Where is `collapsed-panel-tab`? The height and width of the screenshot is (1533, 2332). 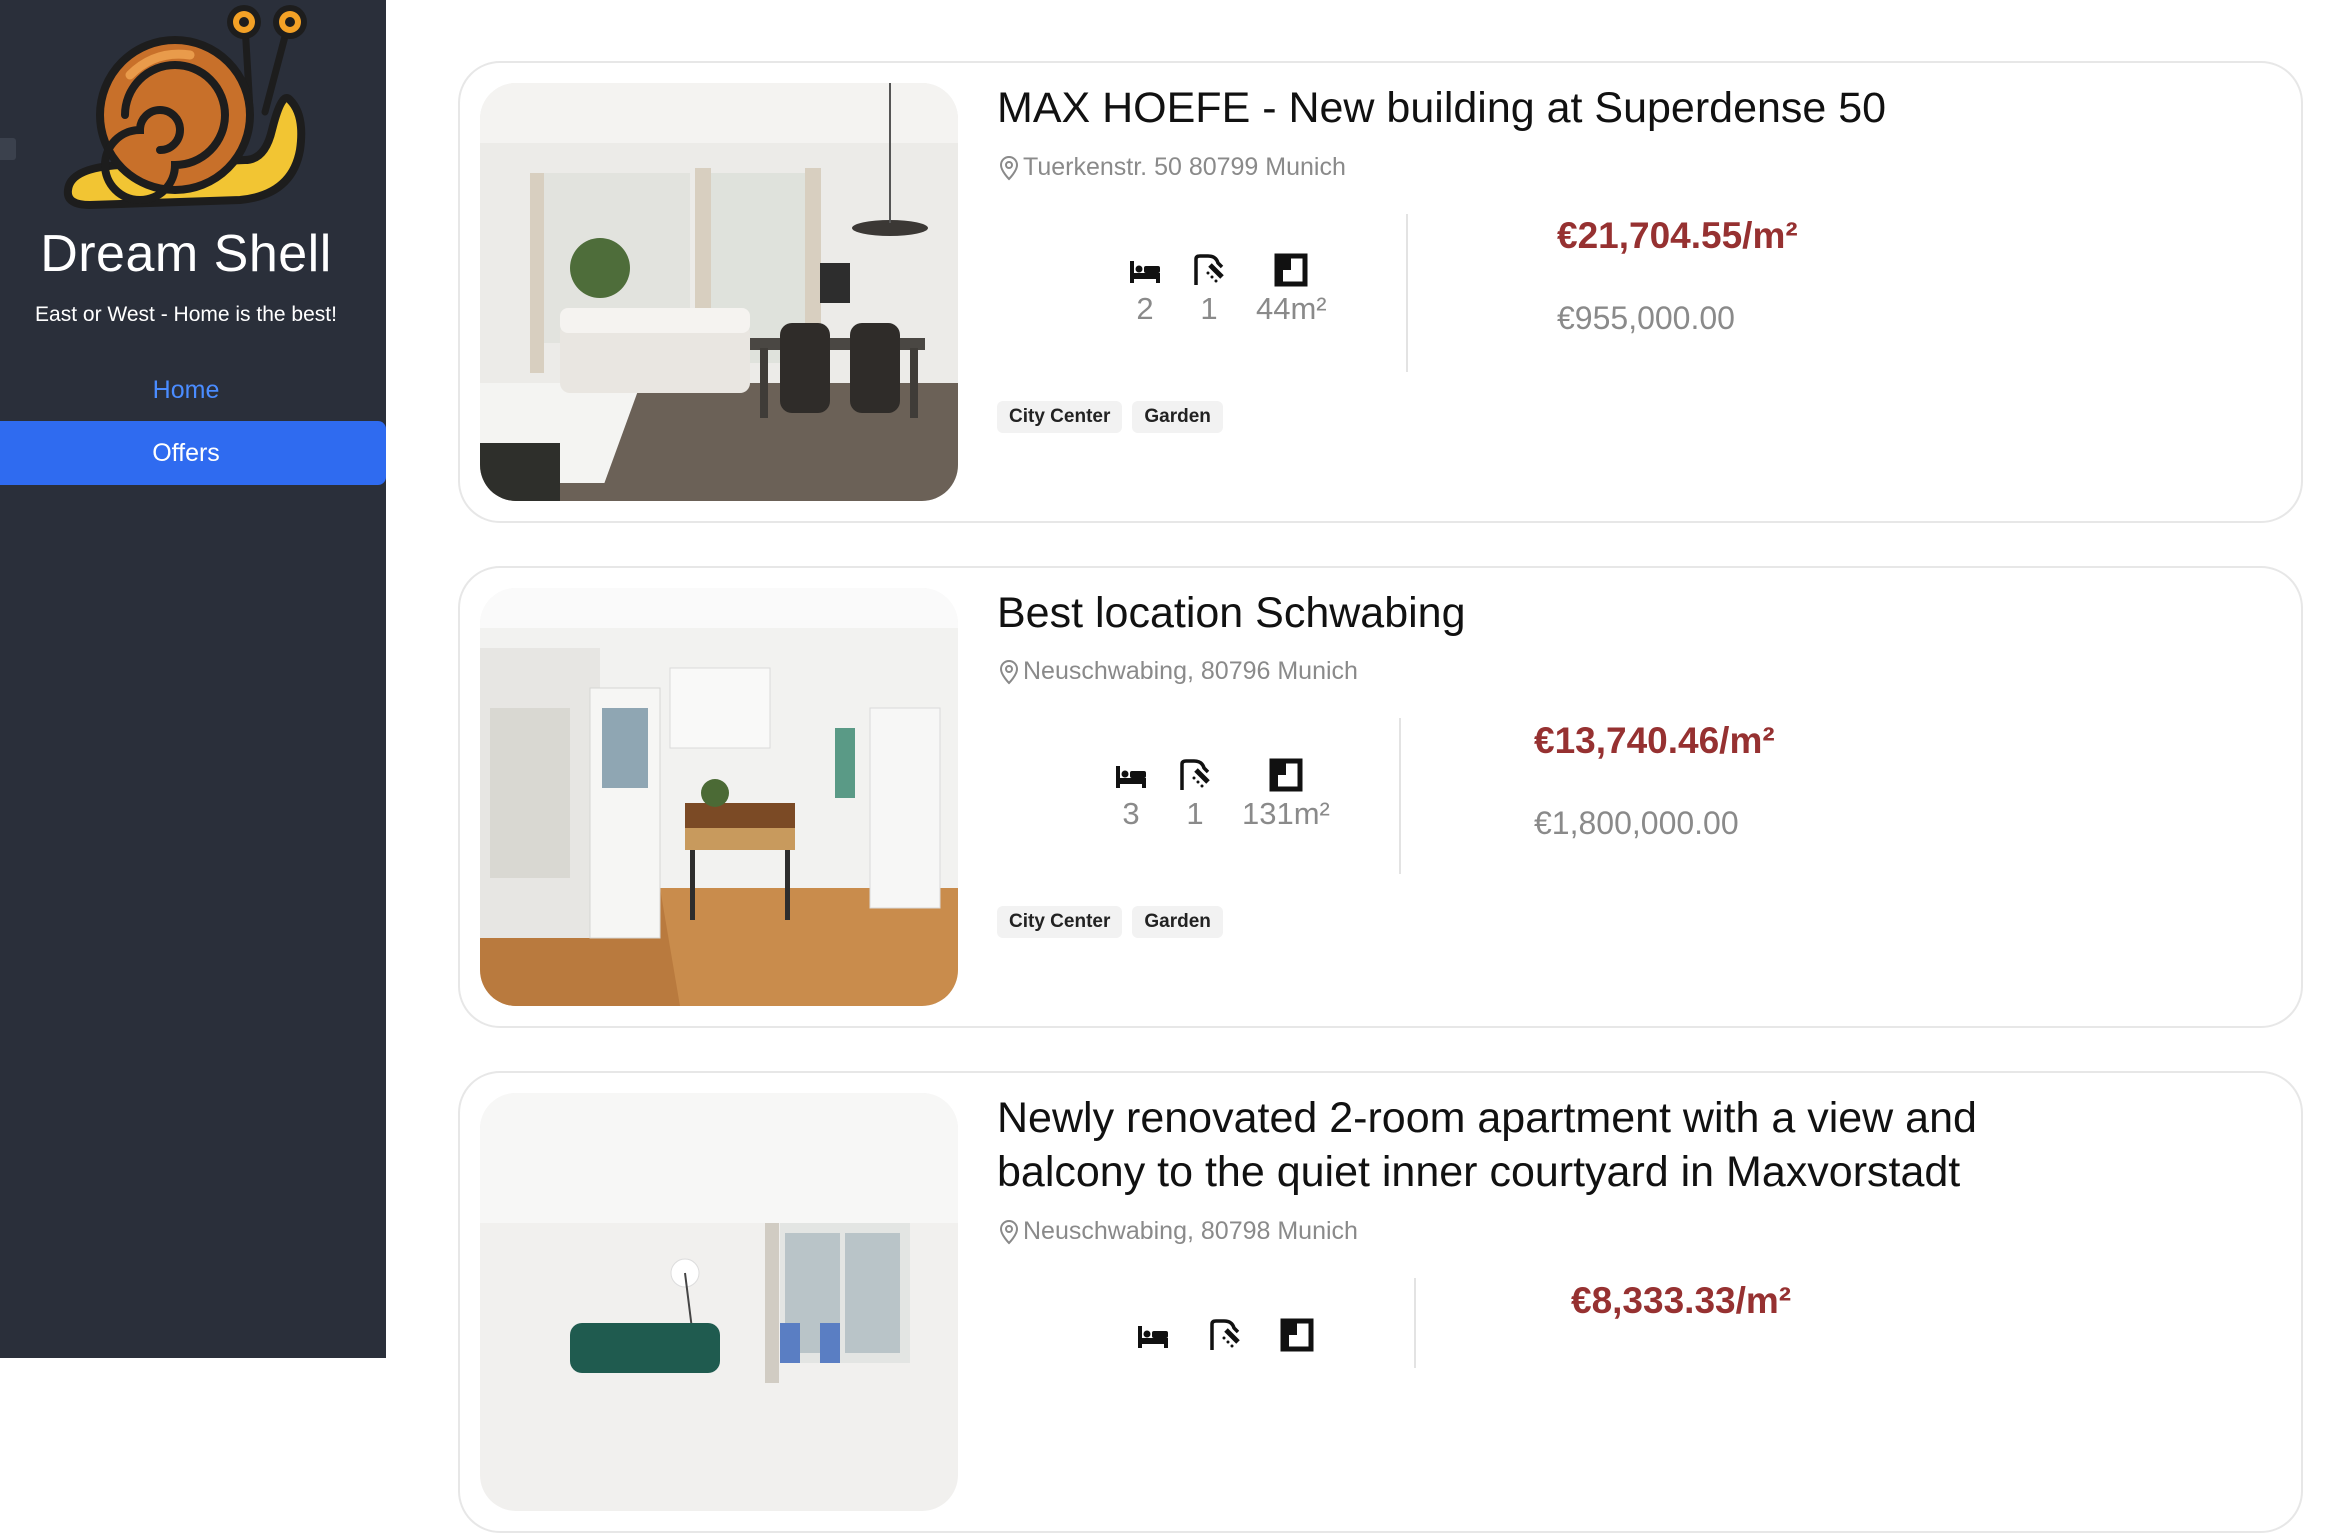 collapsed-panel-tab is located at coordinates (8, 149).